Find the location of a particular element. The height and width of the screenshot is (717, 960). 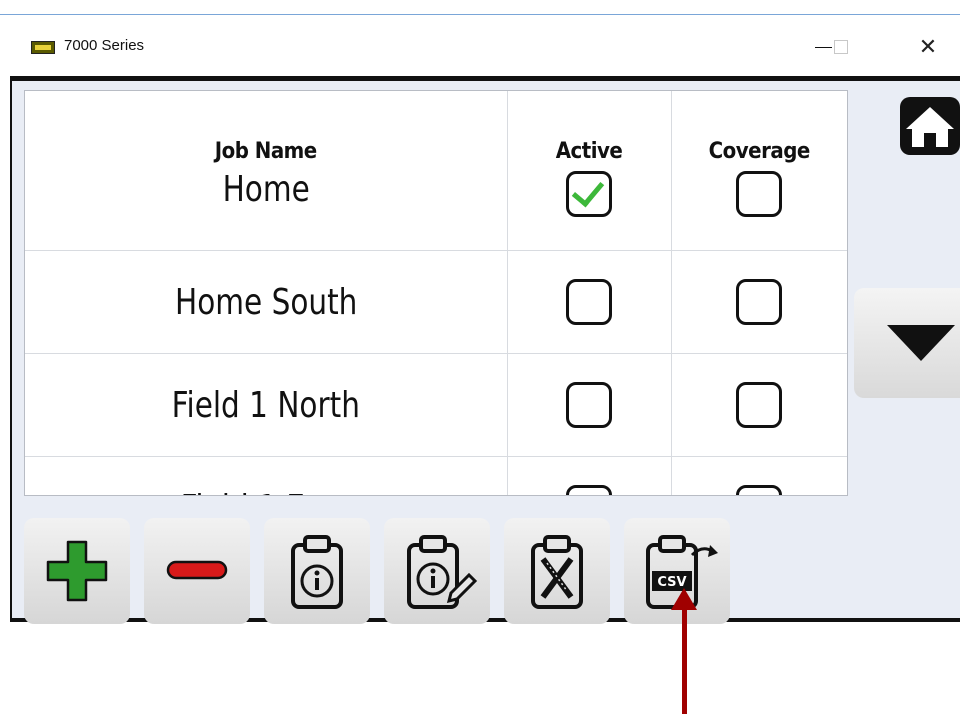

job-name-cell: Field 1 North is located at coordinates (266, 405).